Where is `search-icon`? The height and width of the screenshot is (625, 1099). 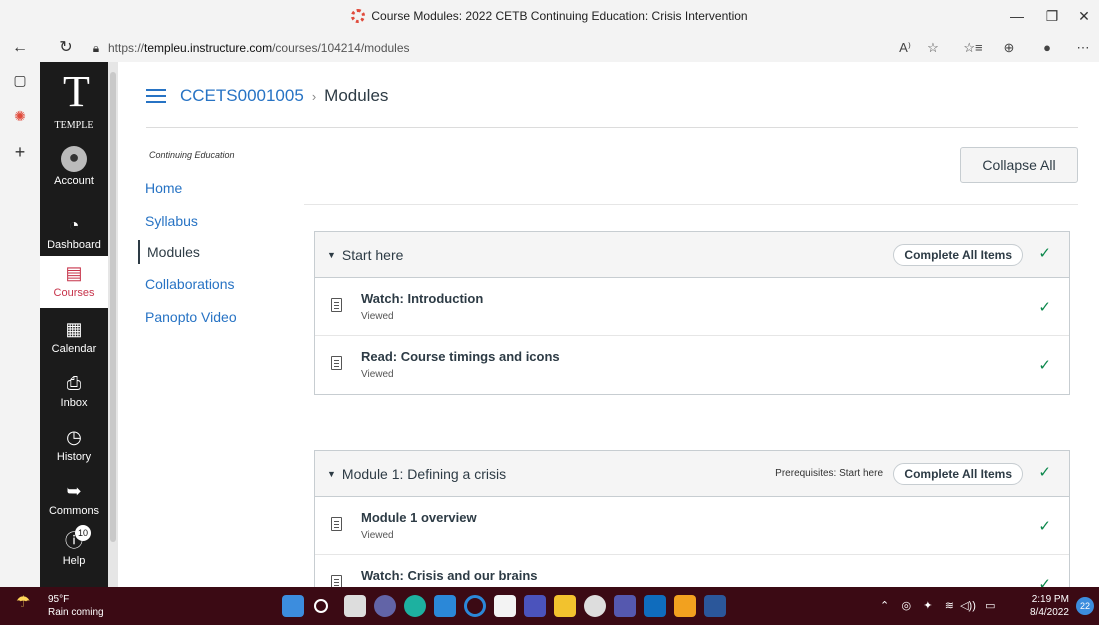
search-icon is located at coordinates (321, 606).